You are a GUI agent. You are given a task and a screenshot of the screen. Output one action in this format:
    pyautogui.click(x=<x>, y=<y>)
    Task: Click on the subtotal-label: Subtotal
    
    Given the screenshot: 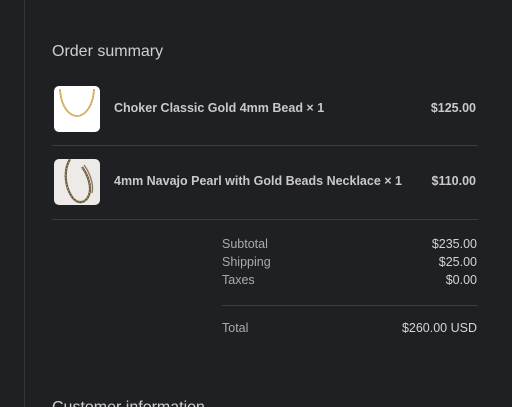 What is the action you would take?
    pyautogui.click(x=245, y=244)
    